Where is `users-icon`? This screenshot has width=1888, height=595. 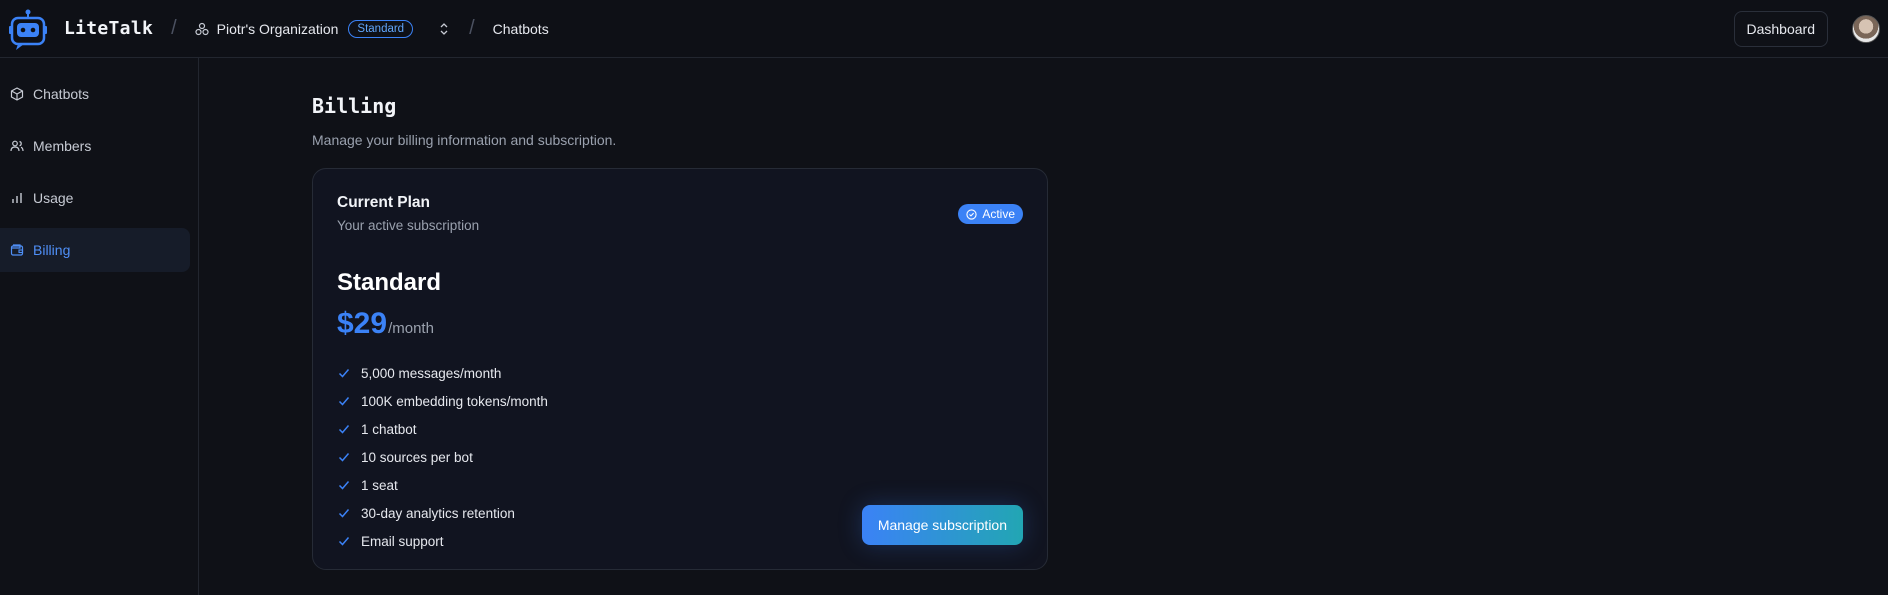
users-icon is located at coordinates (17, 146).